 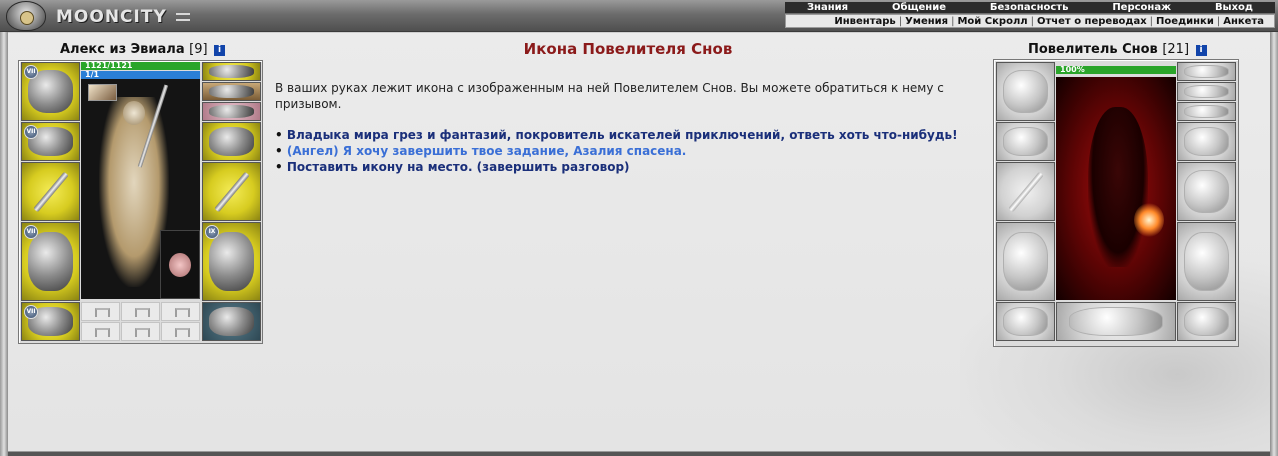 What do you see at coordinates (1234, 7) in the screenshot?
I see `menu-exit: Выход` at bounding box center [1234, 7].